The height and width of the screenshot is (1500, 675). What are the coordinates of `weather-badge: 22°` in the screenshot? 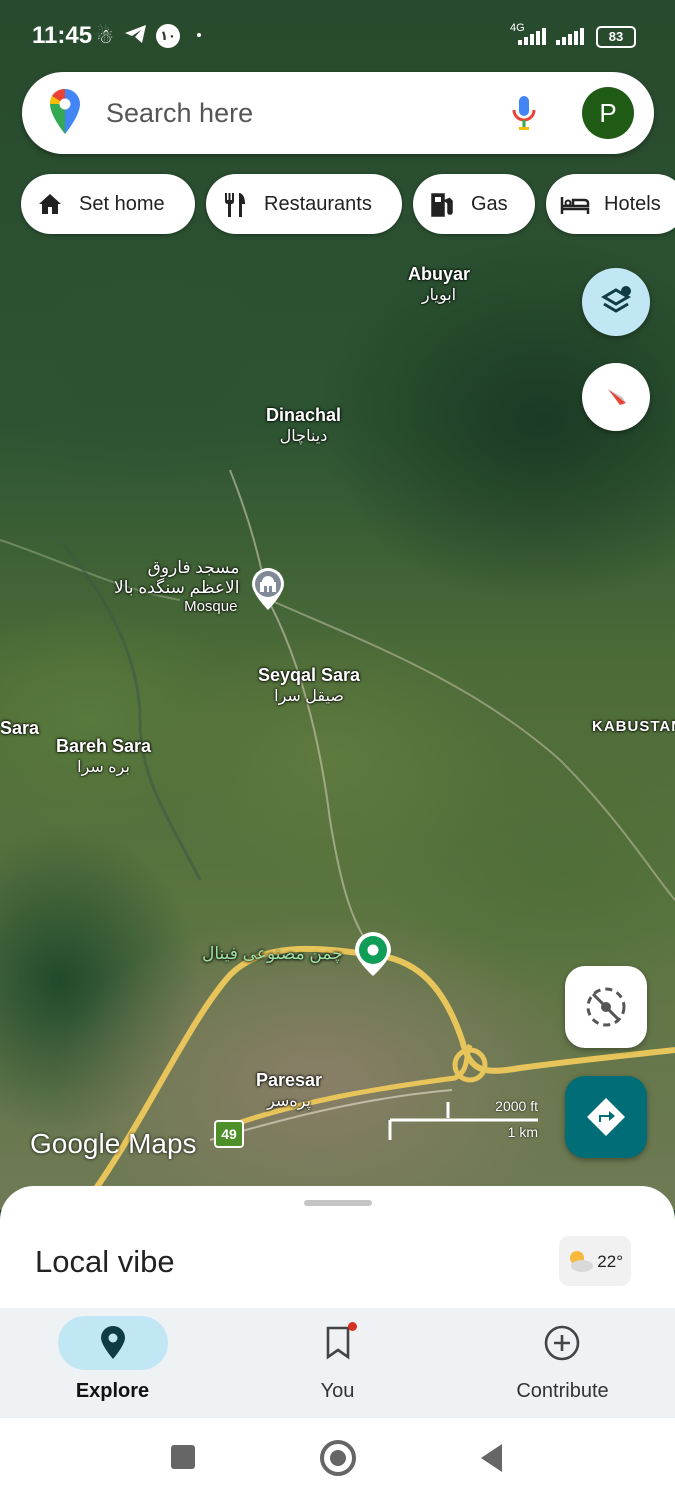 It's located at (595, 1261).